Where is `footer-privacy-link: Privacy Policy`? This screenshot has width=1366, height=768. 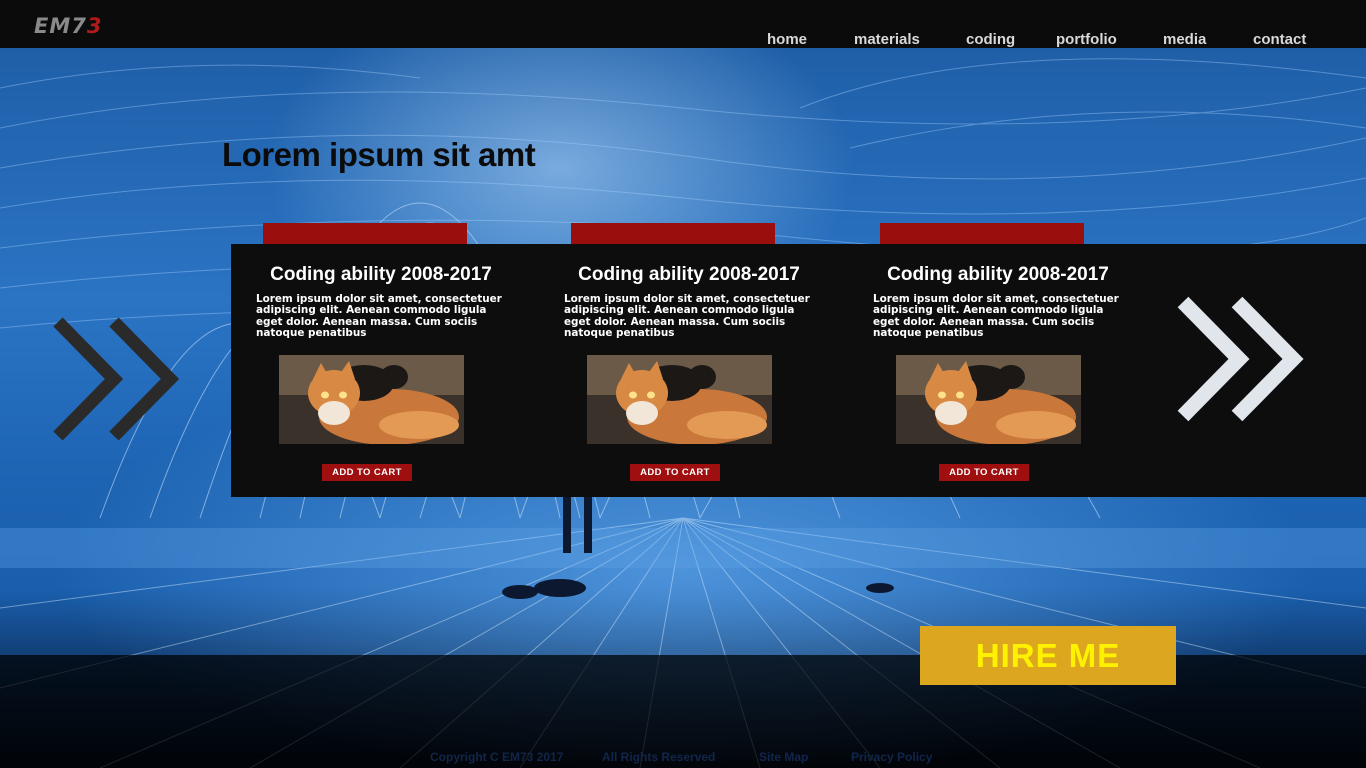
footer-privacy-link: Privacy Policy is located at coordinates (891, 757).